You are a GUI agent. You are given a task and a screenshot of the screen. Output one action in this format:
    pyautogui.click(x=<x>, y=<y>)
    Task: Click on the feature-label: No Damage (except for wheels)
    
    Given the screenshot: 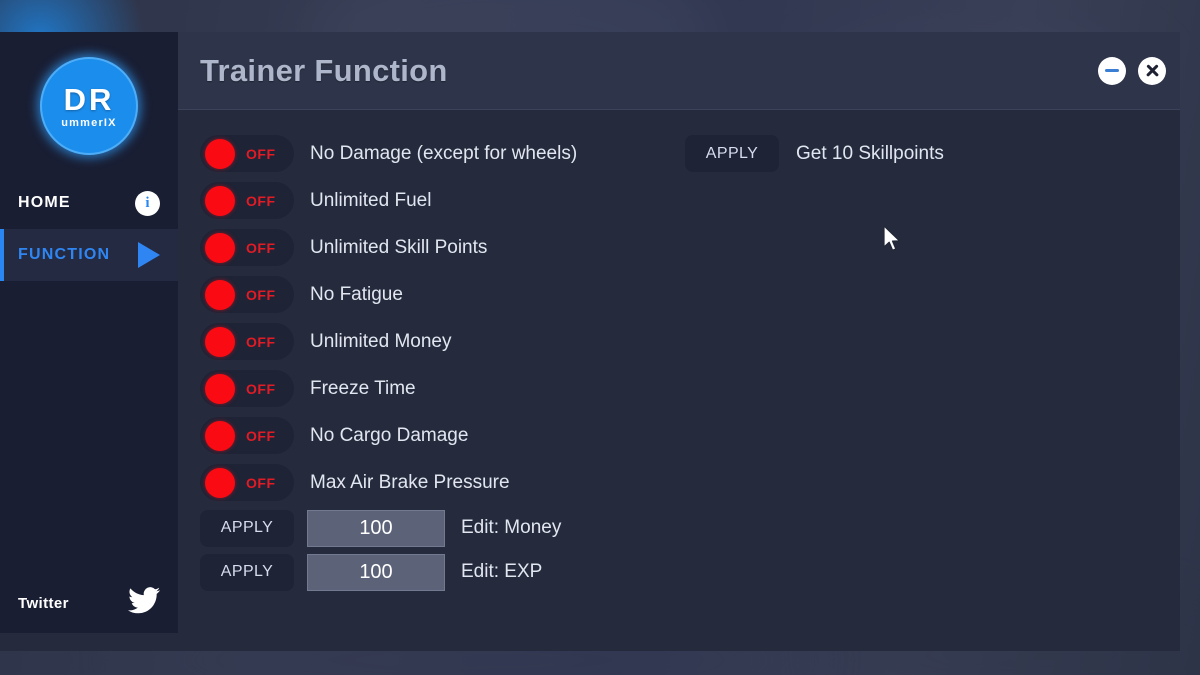 What is the action you would take?
    pyautogui.click(x=444, y=153)
    